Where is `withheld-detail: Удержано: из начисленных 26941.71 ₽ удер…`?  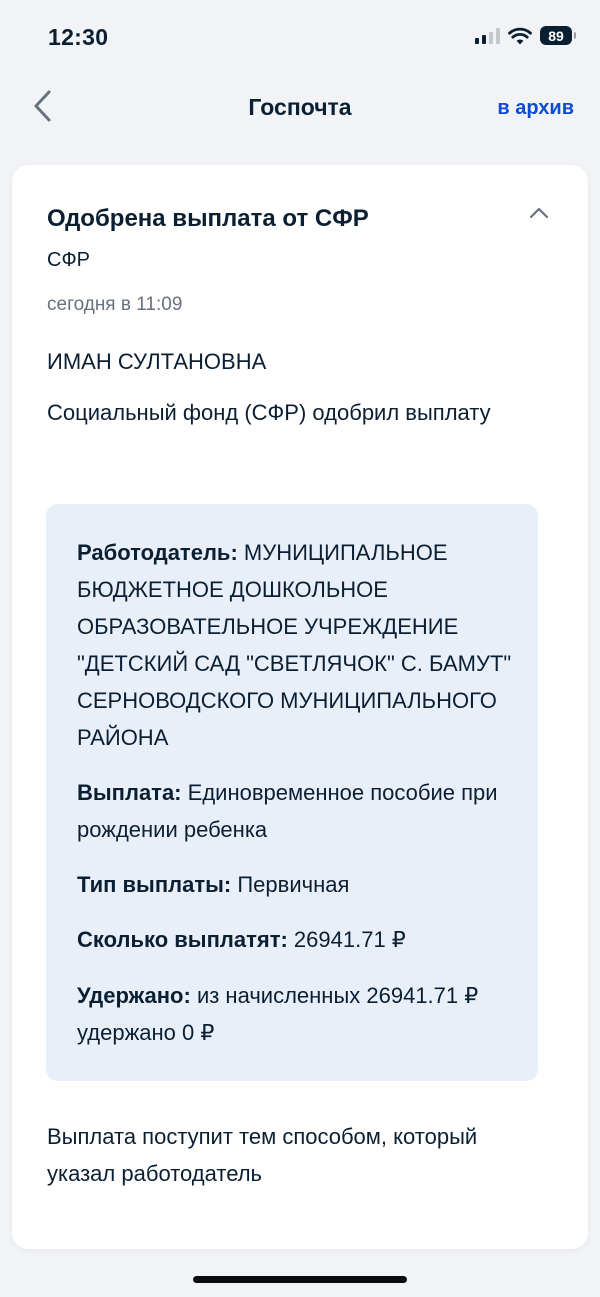 withheld-detail: Удержано: из начисленных 26941.71 ₽ удер… is located at coordinates (297, 1014).